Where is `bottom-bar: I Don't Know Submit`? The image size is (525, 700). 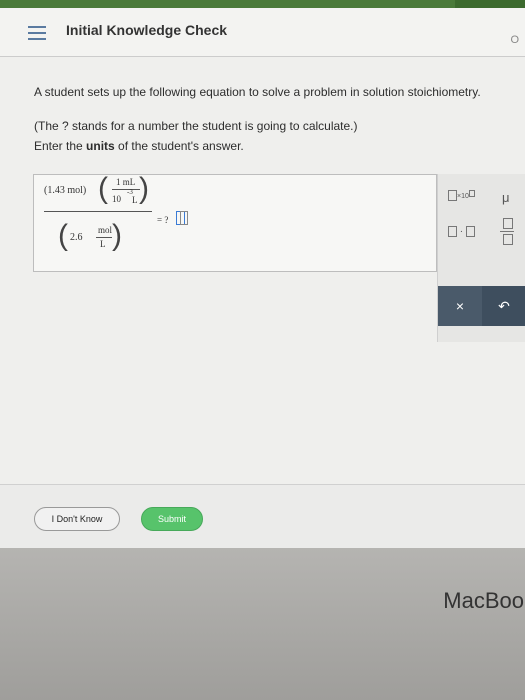
bottom-bar: I Don't Know Submit is located at coordinates (262, 516).